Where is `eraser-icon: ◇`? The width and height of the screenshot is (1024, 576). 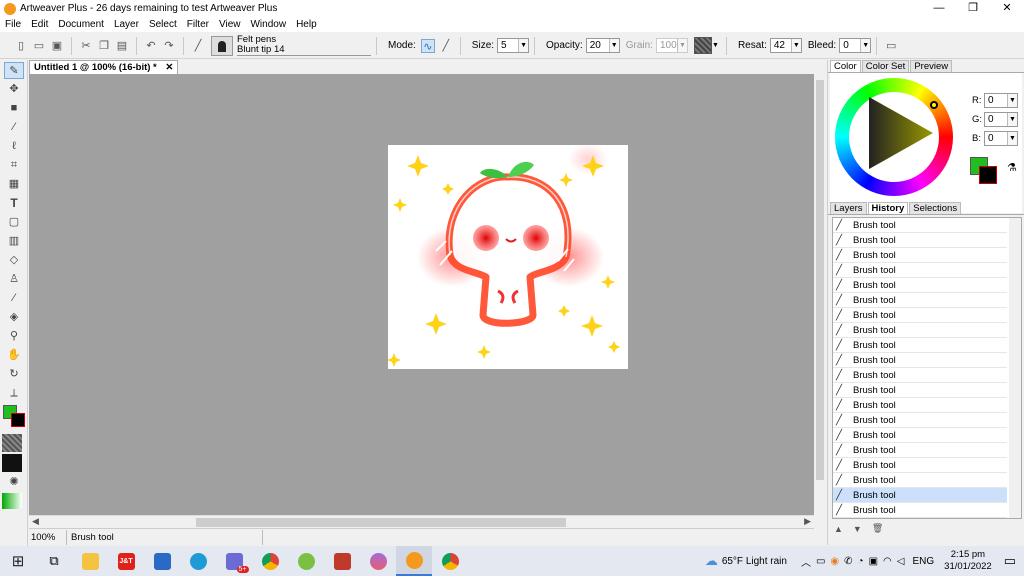
eraser-icon: ◇ is located at coordinates (14, 260).